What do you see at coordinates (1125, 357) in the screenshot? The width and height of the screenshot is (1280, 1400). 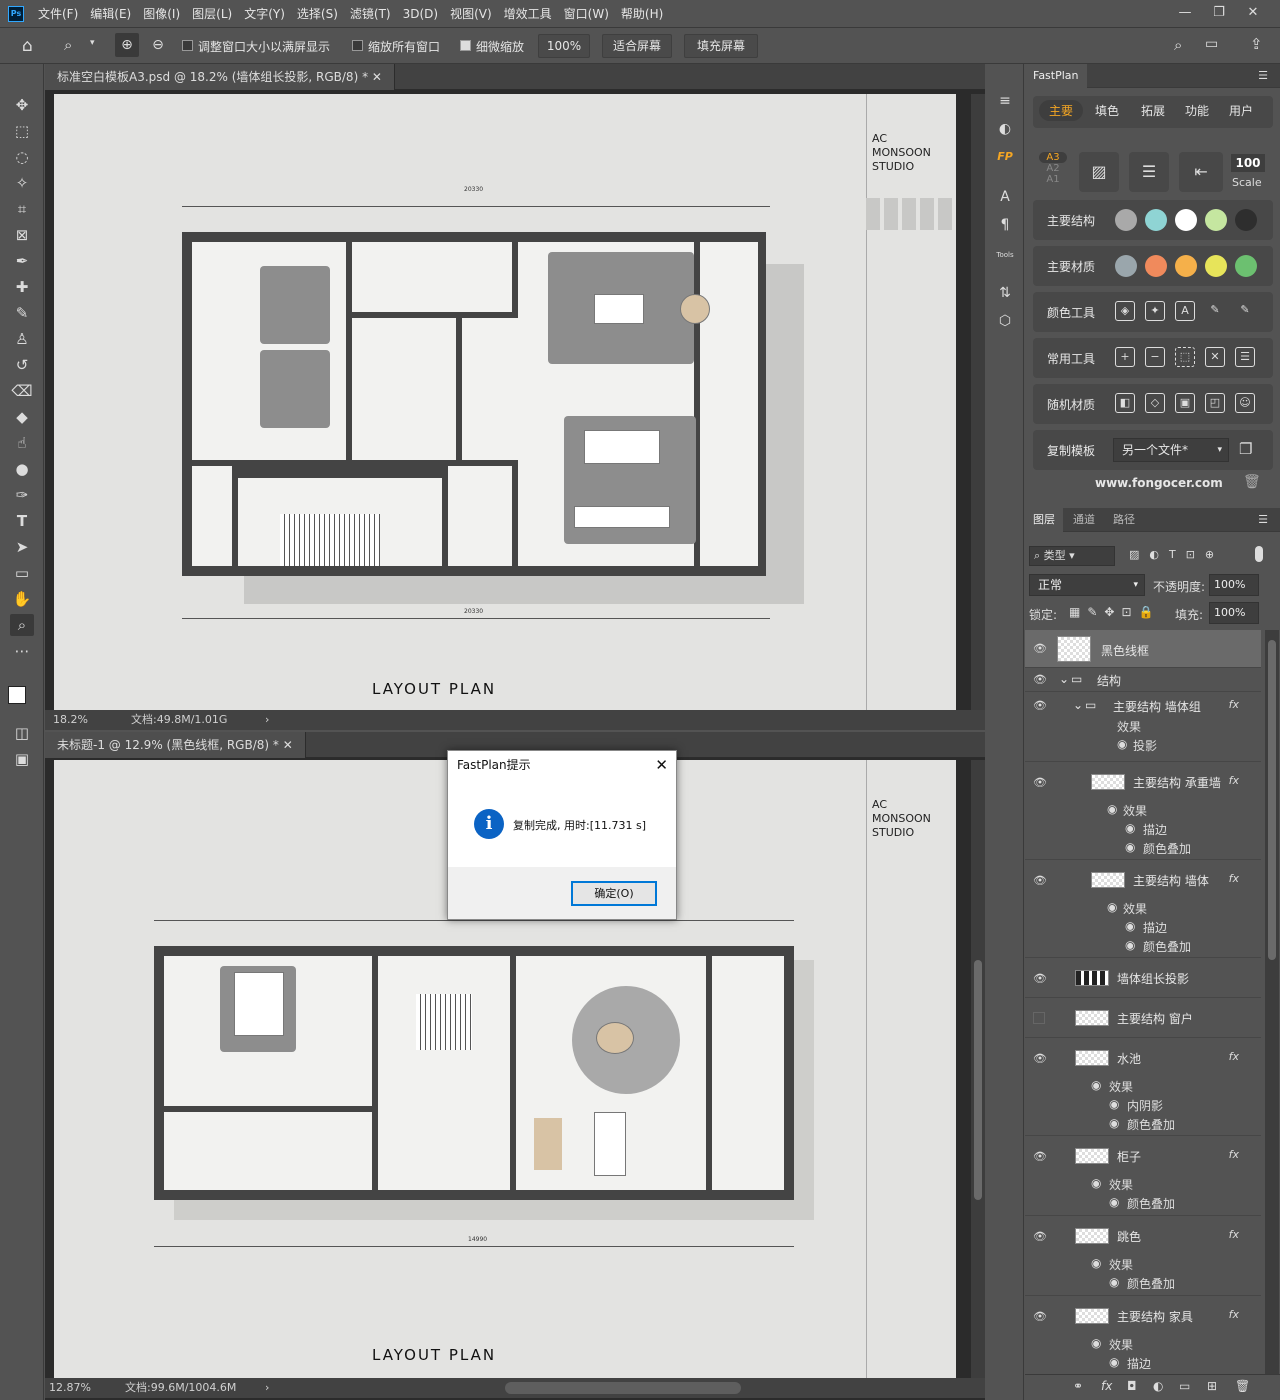 I see `add-icon: +` at bounding box center [1125, 357].